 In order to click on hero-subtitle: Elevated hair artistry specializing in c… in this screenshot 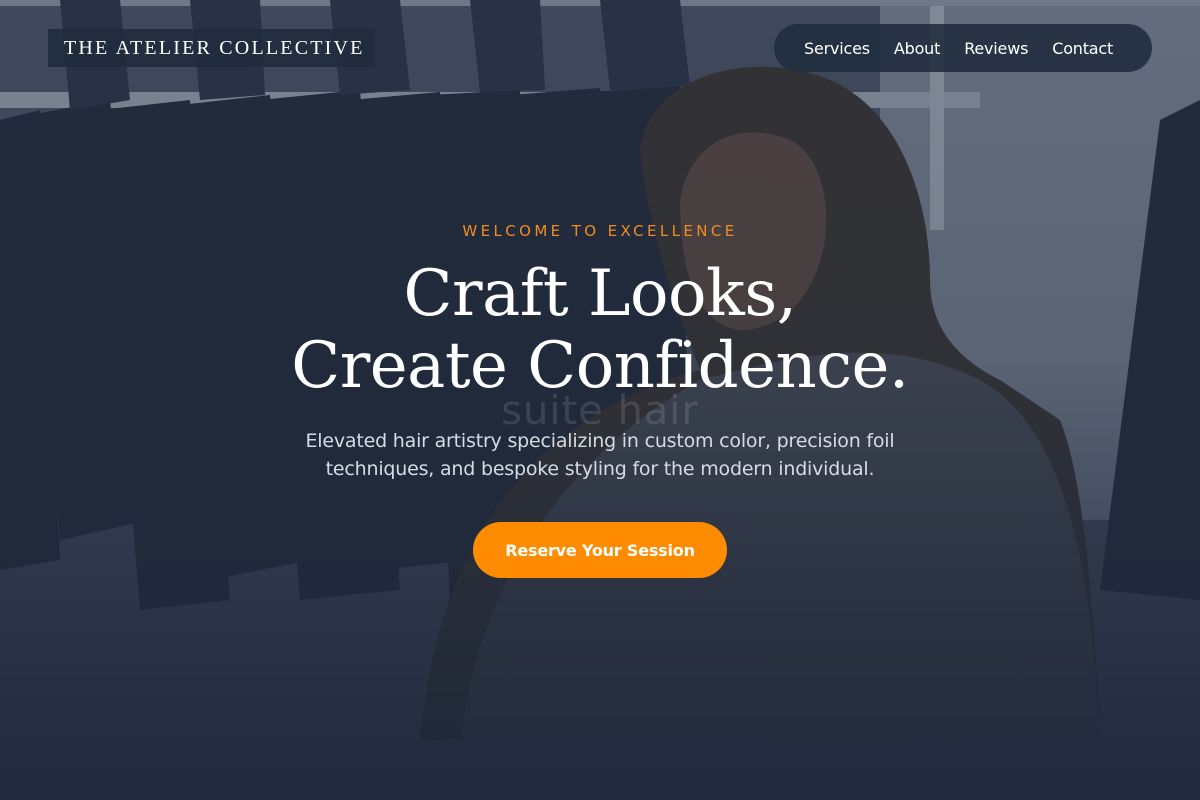, I will do `click(600, 455)`.